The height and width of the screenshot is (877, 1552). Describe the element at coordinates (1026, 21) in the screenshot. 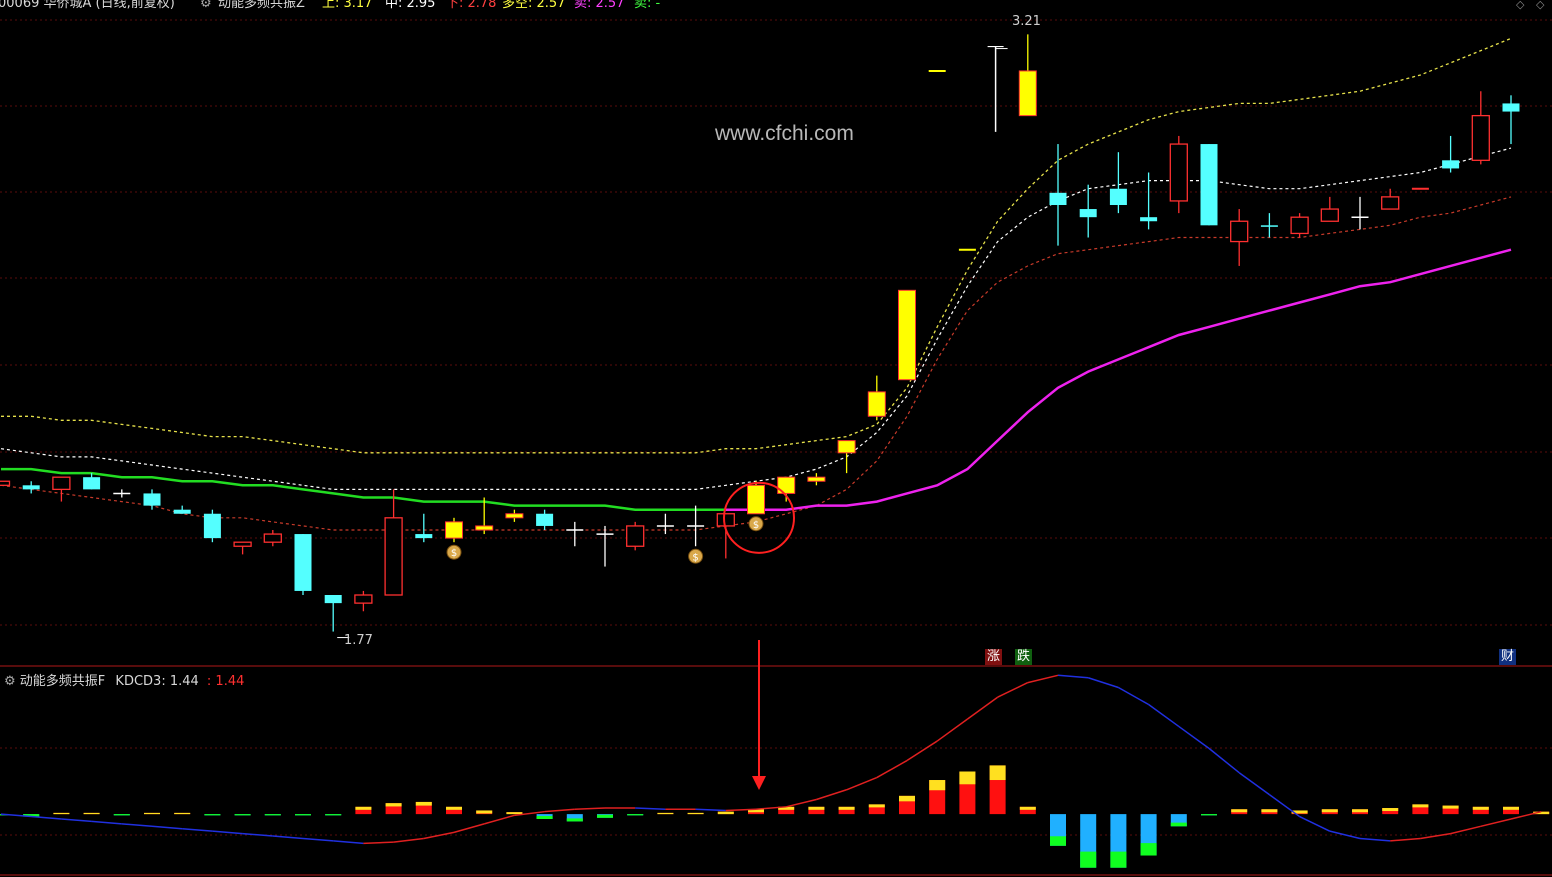

I see `high-price-label: 3.21` at that location.